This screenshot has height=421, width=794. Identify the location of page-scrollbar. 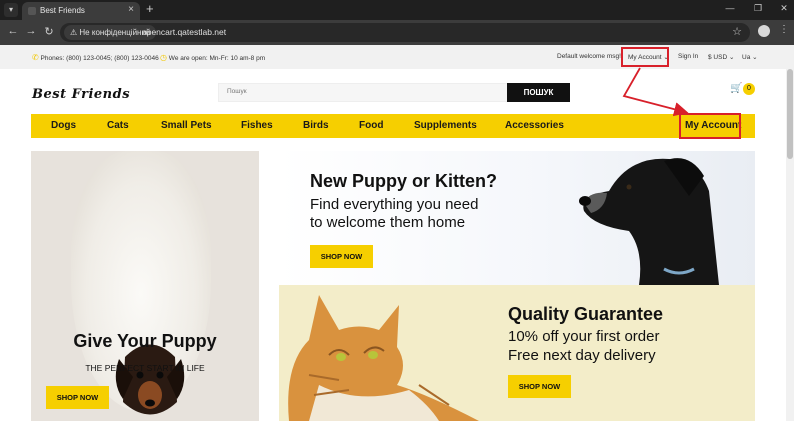
(790, 233).